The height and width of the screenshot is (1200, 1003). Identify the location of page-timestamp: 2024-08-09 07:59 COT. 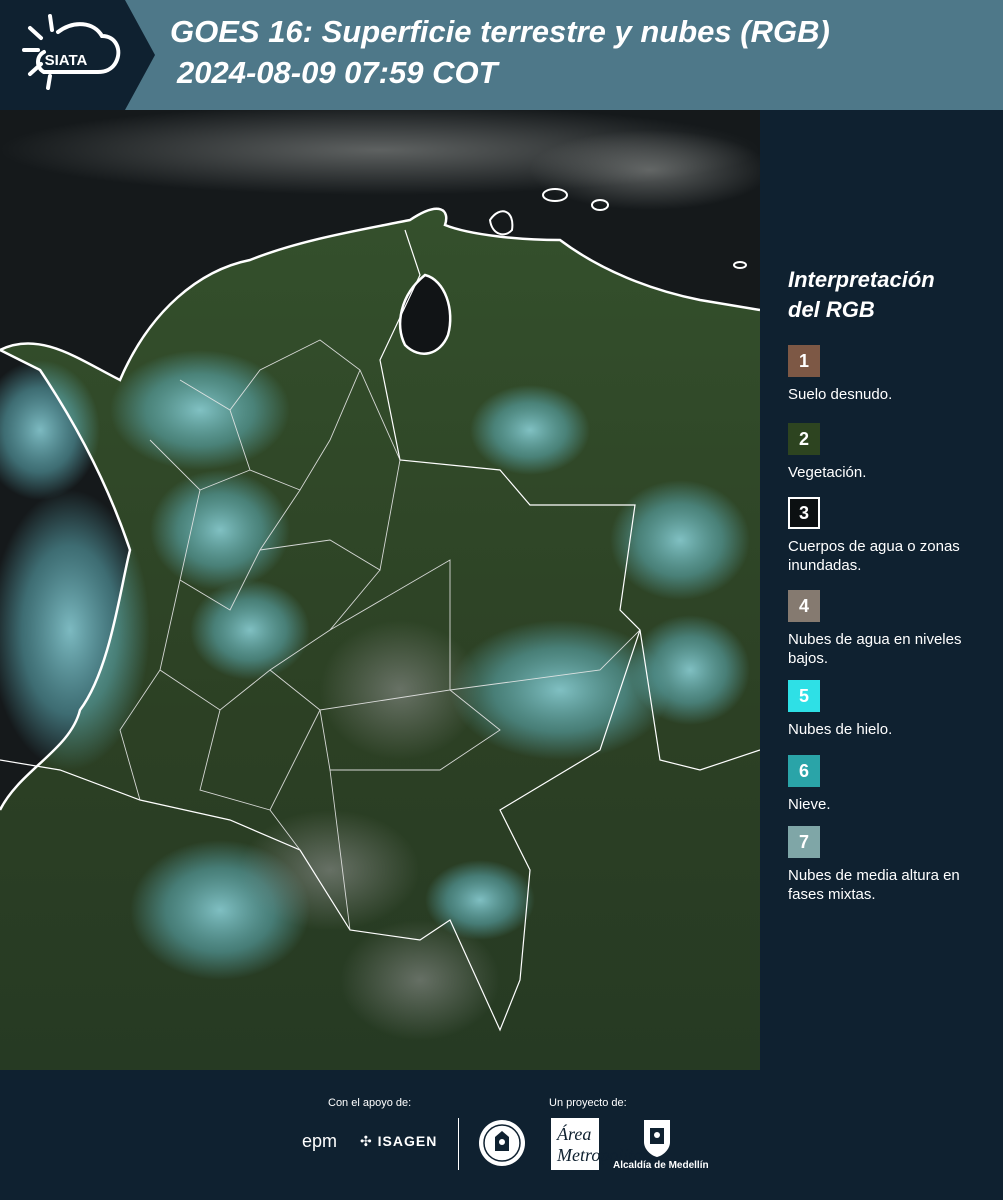
(337, 72).